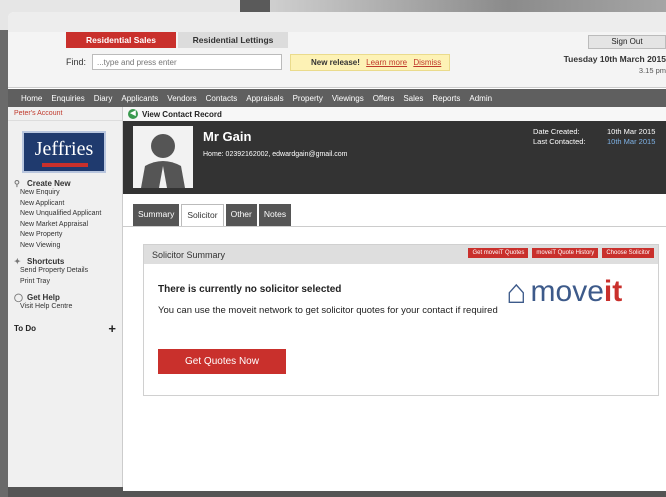  I want to click on tab-solicitor: Solicitor, so click(202, 215).